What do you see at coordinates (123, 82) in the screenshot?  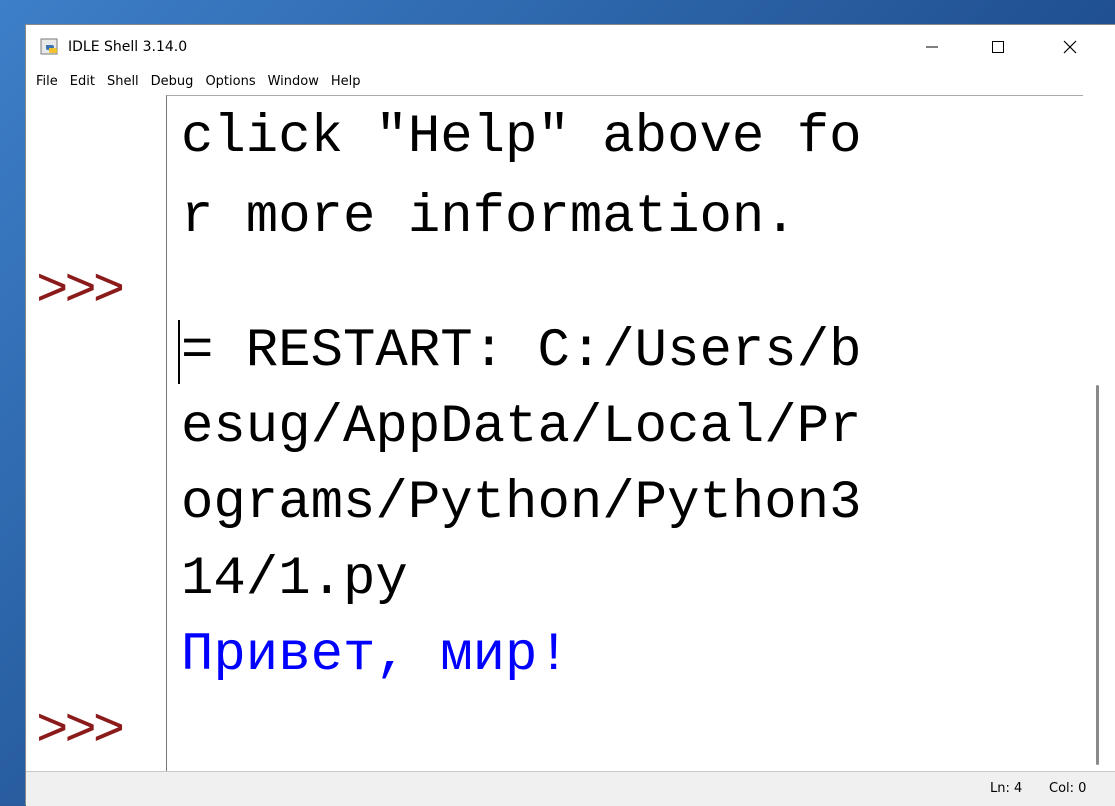 I see `menu-shell: Shell` at bounding box center [123, 82].